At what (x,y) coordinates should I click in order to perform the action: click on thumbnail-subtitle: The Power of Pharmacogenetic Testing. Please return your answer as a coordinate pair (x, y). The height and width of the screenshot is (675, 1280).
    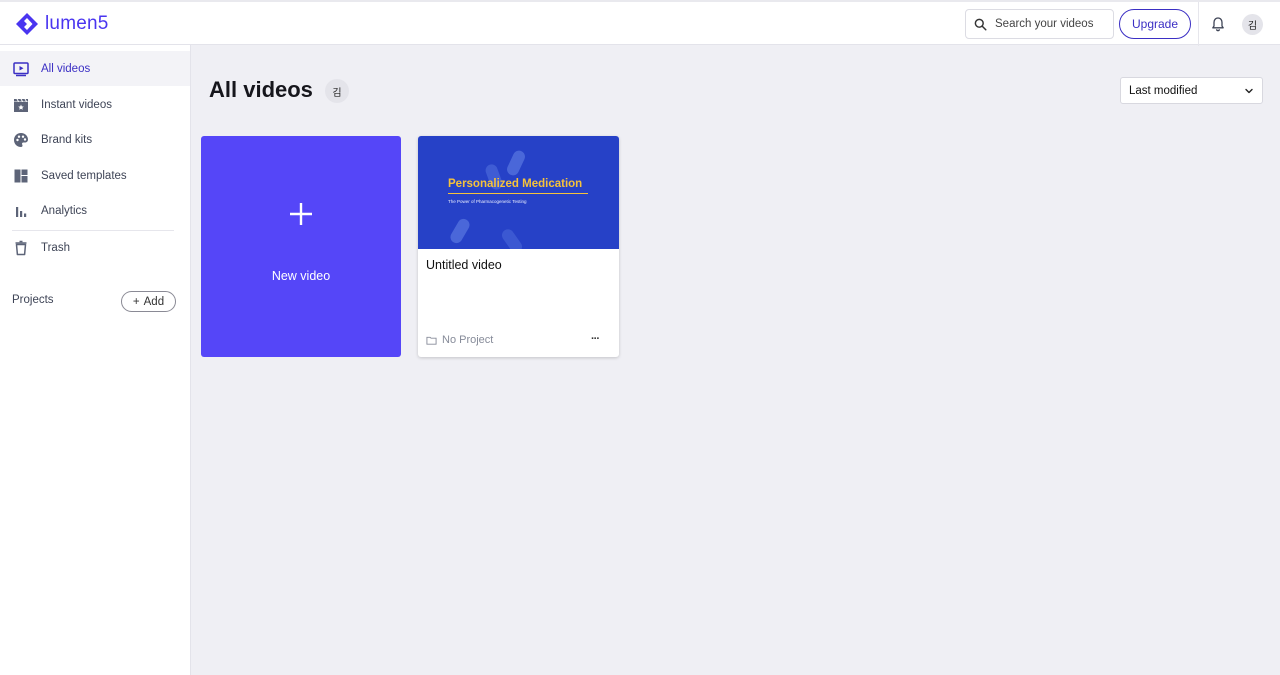
    Looking at the image, I should click on (487, 201).